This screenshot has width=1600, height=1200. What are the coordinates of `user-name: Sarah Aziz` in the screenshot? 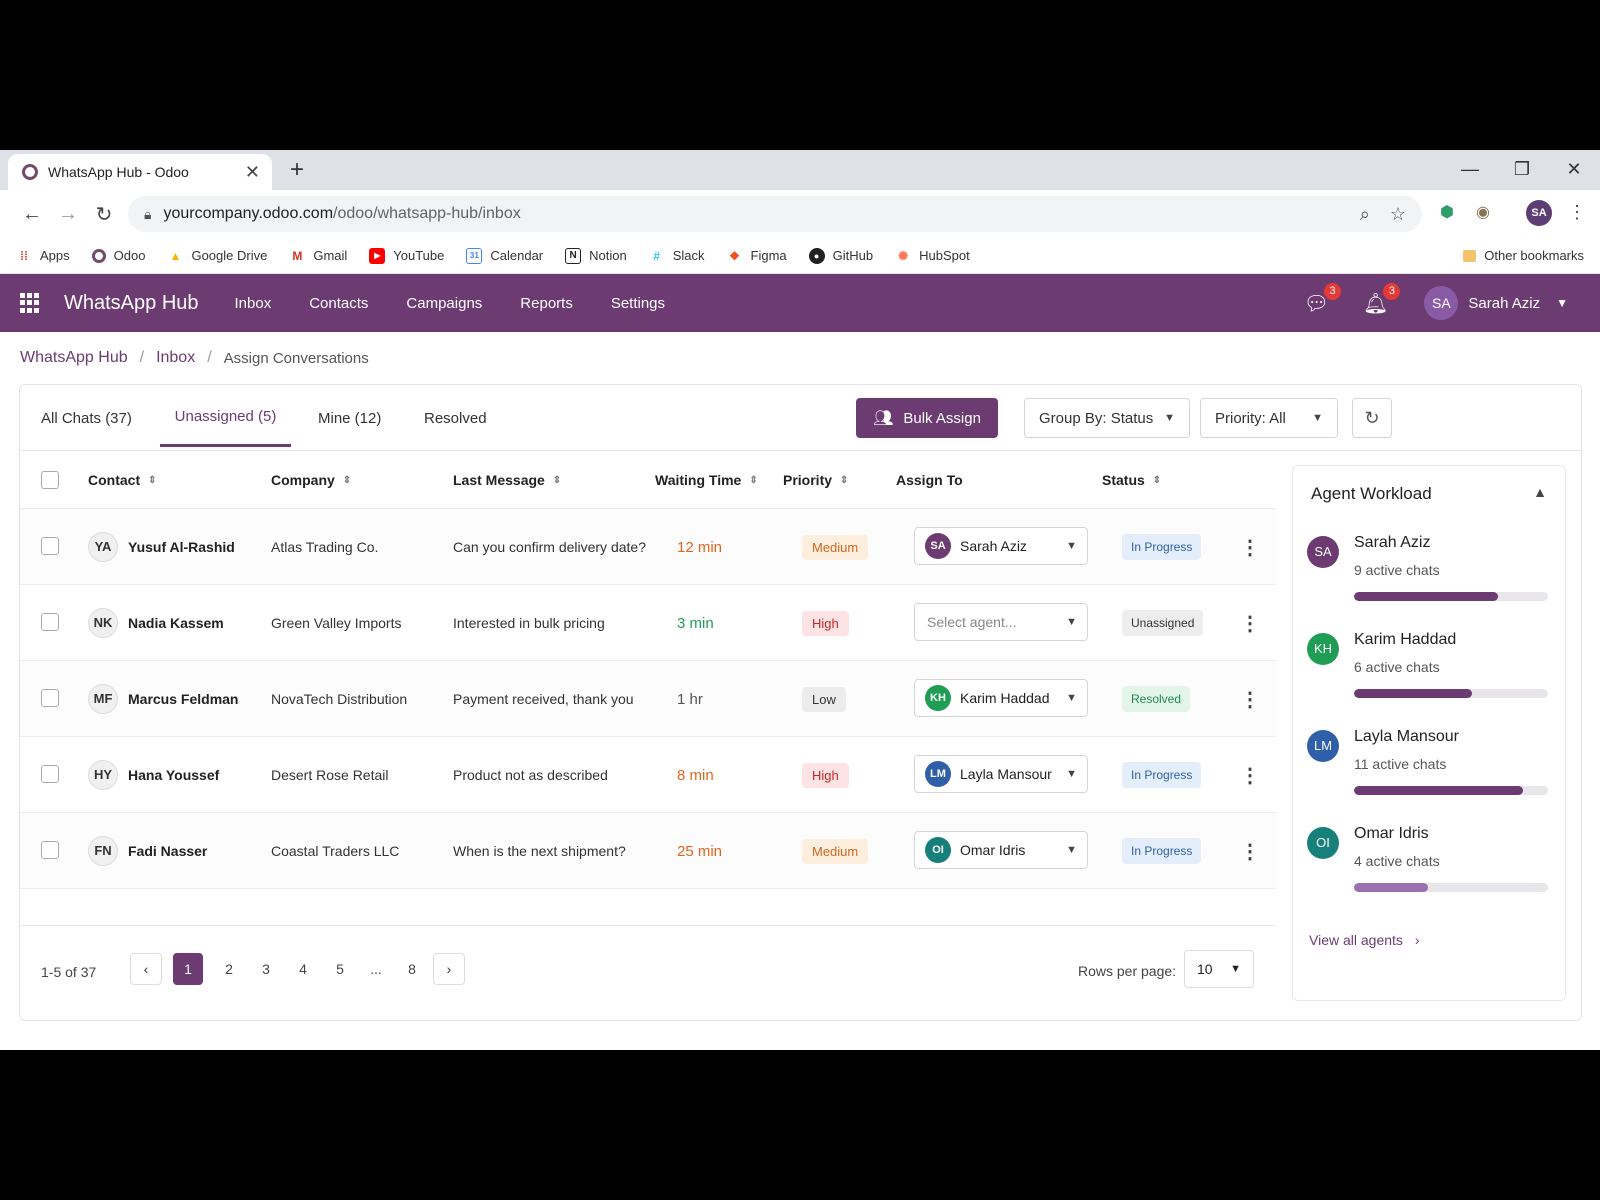 It's located at (1504, 303).